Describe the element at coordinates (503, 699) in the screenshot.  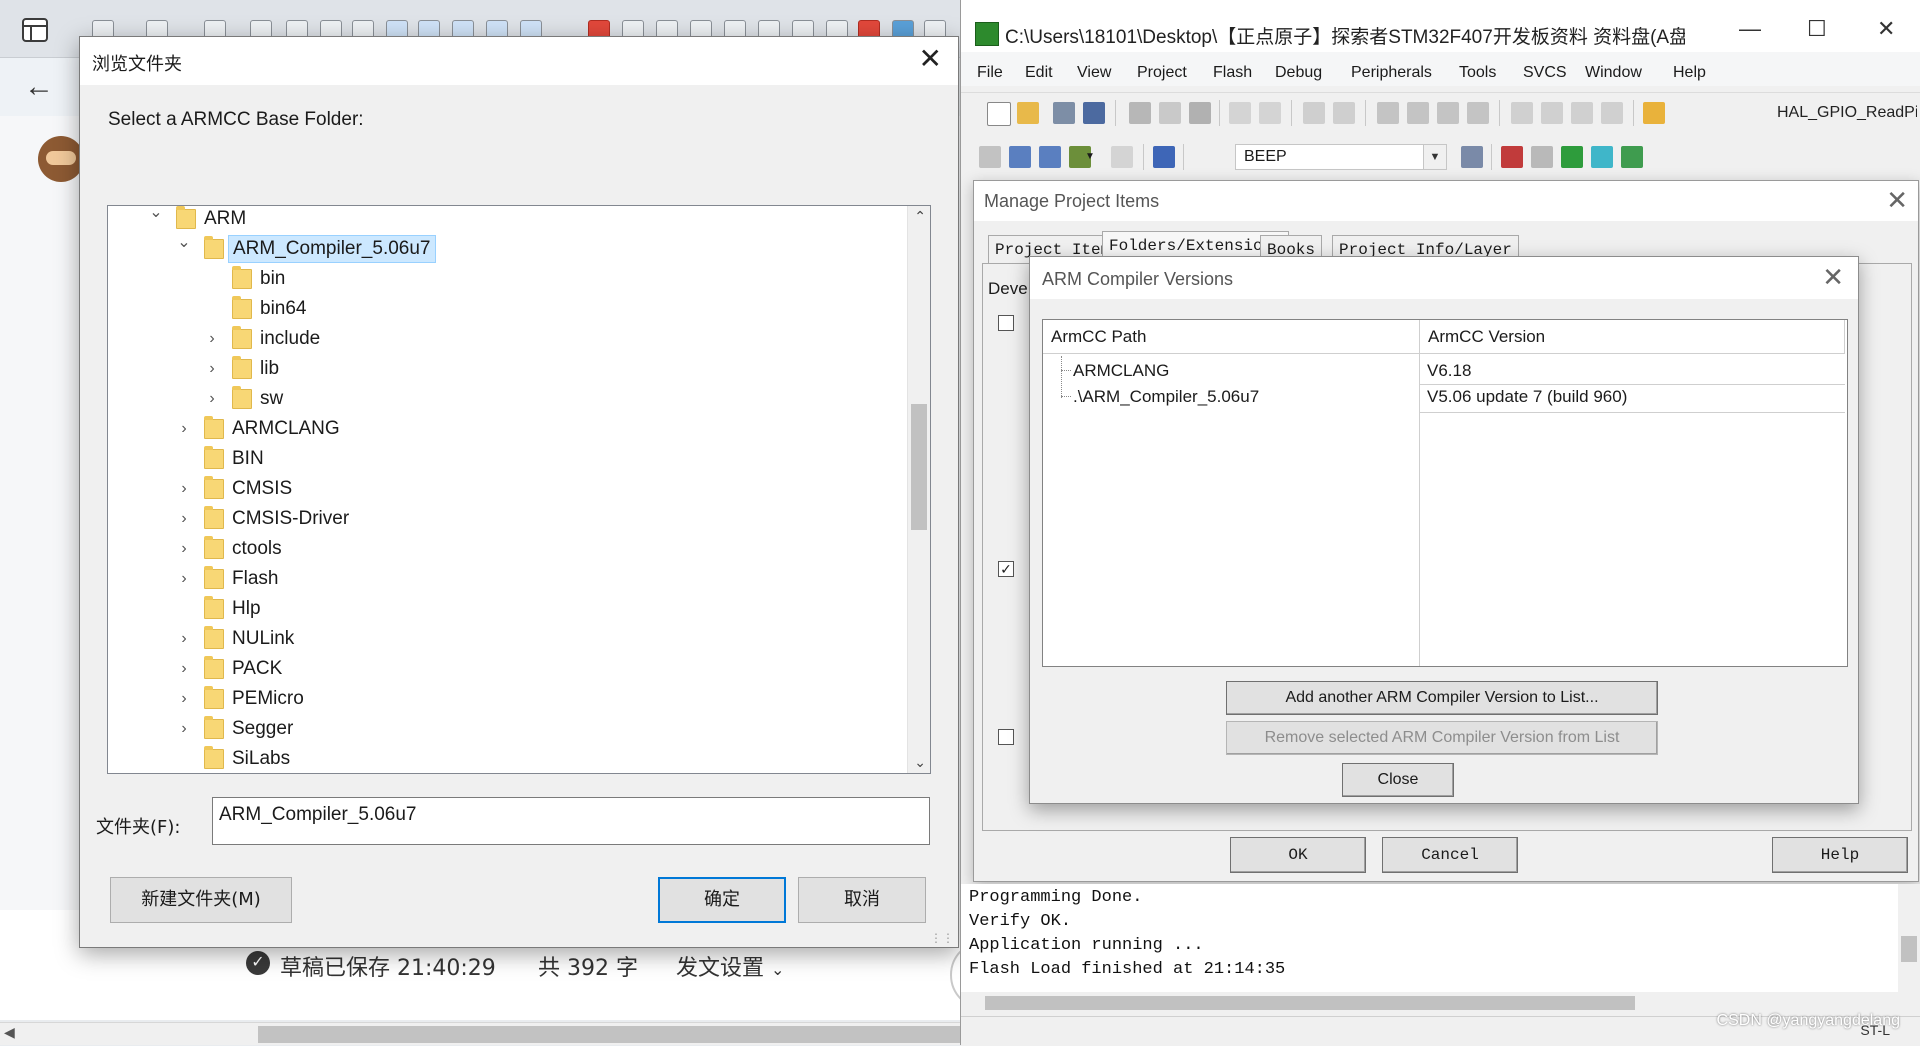
I see `tree-item: › PEMicro` at that location.